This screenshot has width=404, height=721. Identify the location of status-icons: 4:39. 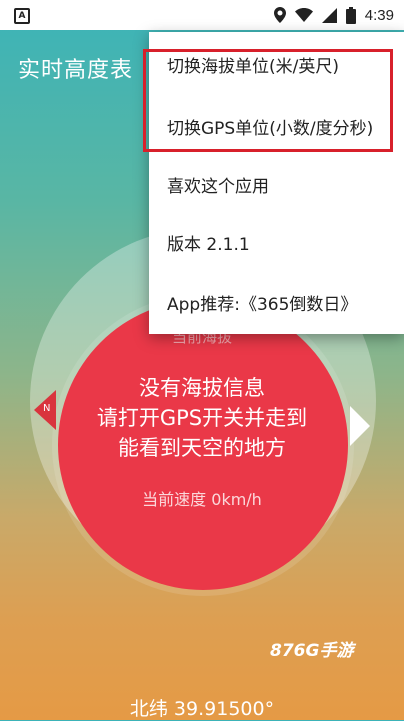
(333, 15).